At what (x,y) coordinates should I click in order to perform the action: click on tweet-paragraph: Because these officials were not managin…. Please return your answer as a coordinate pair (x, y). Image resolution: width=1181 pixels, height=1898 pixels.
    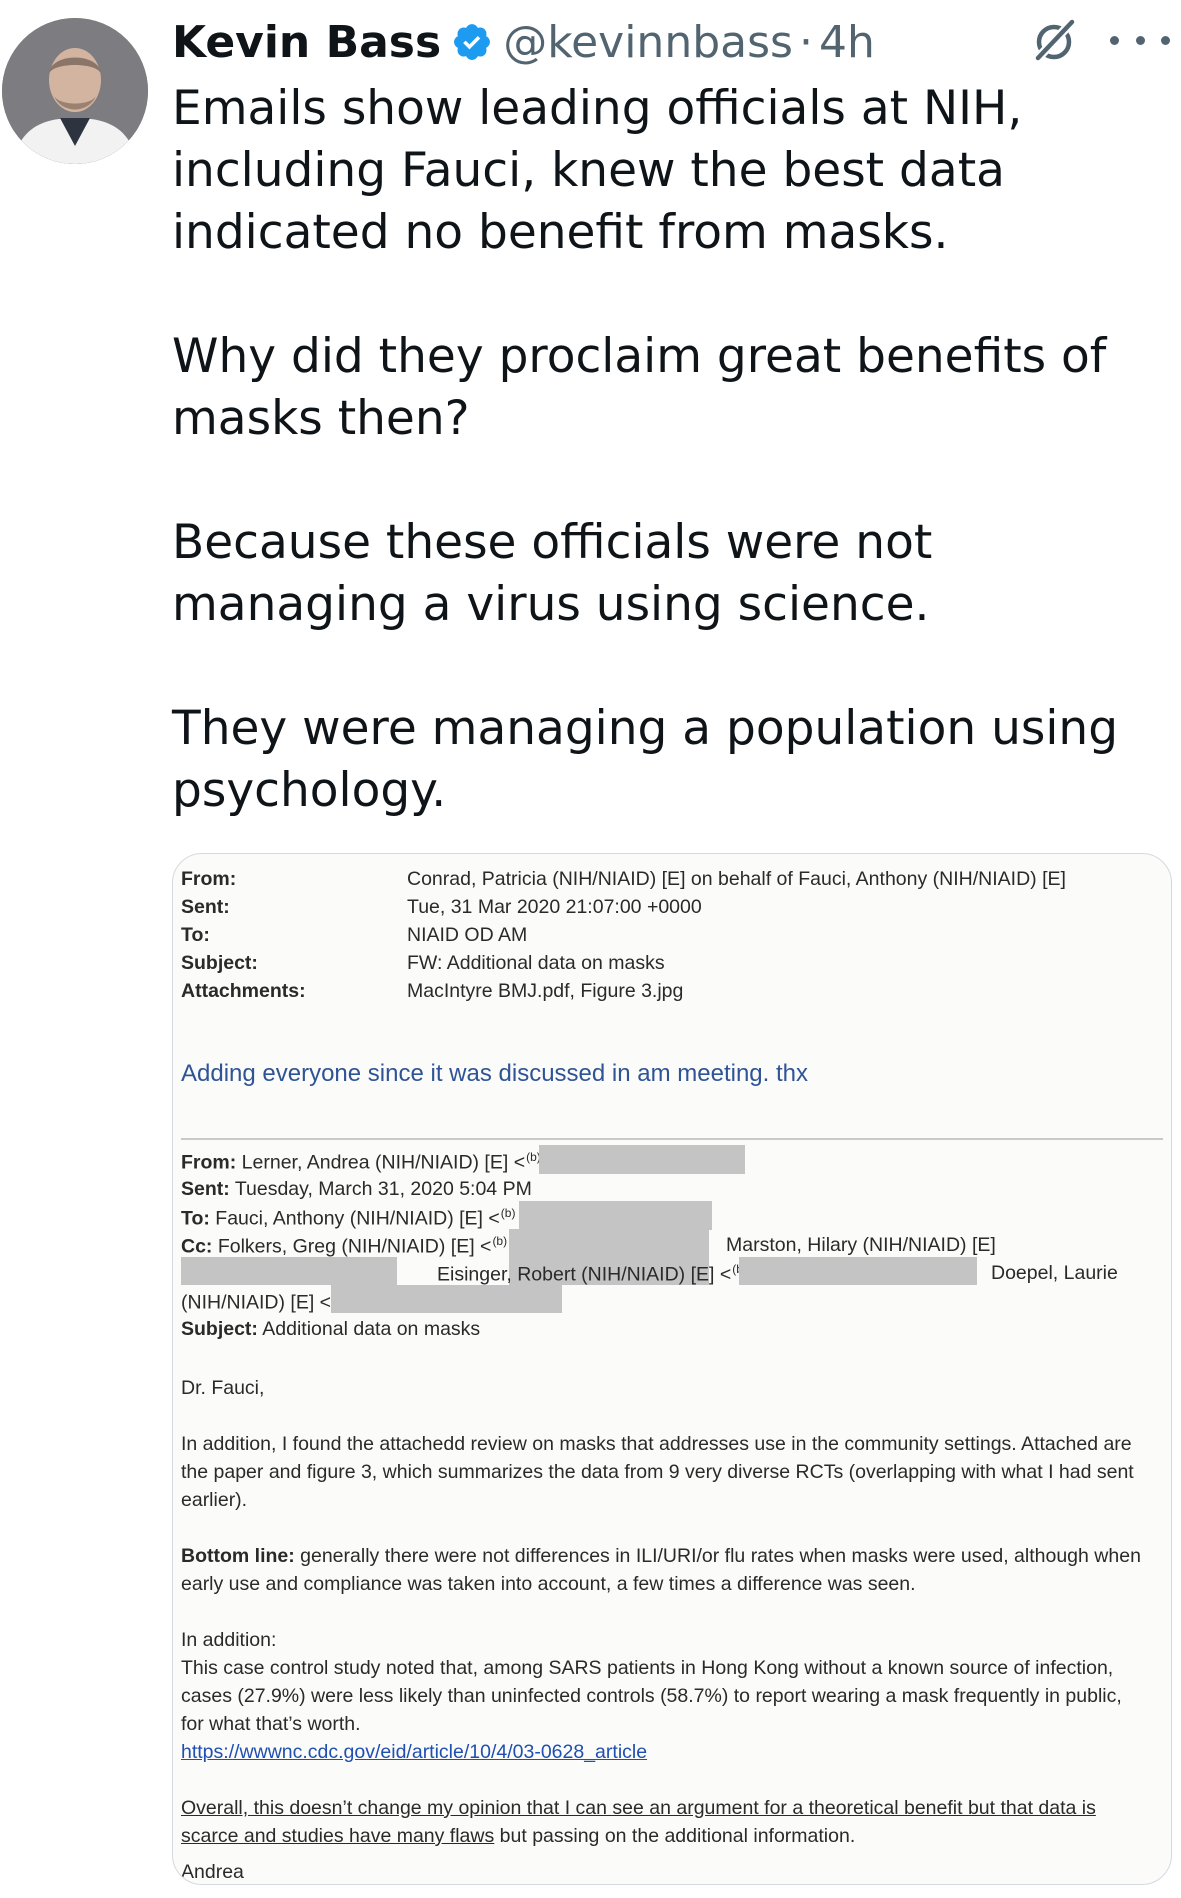
    Looking at the image, I should click on (552, 573).